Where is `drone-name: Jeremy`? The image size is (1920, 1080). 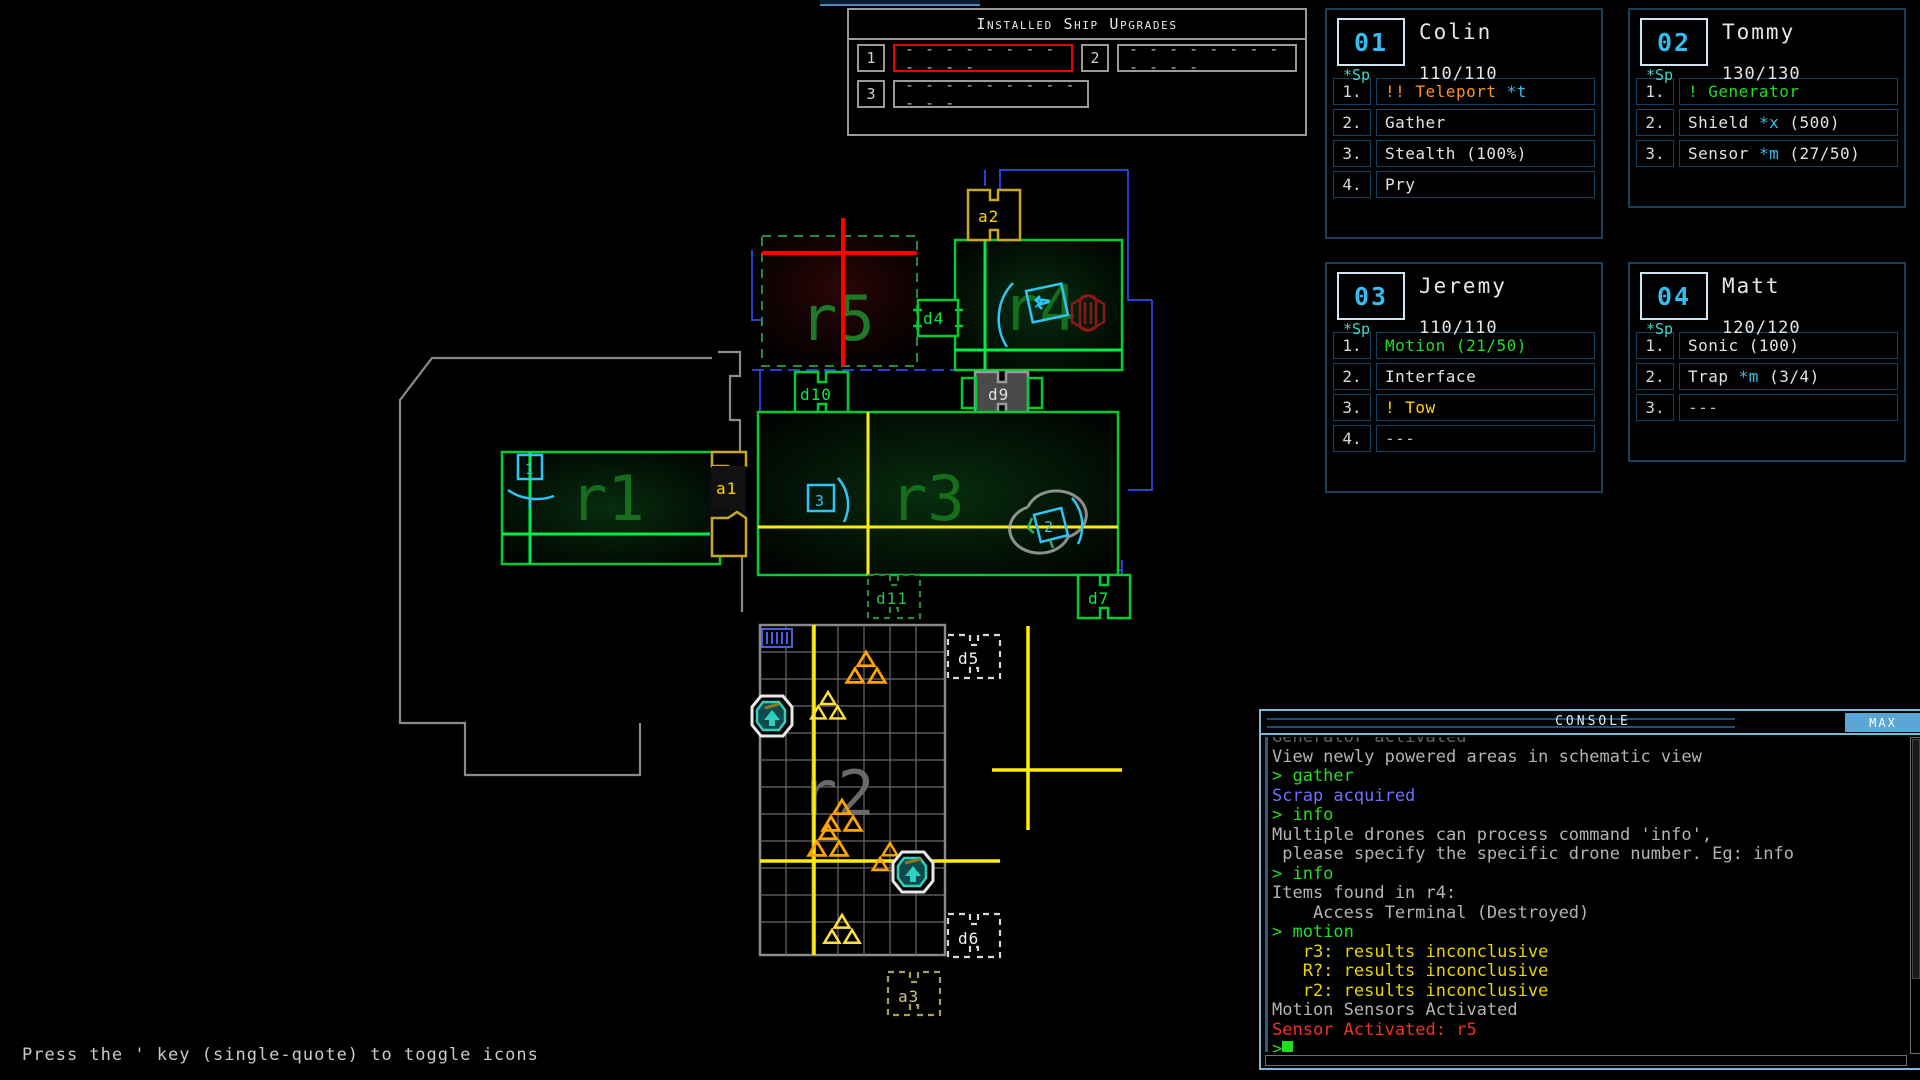 drone-name: Jeremy is located at coordinates (1463, 286).